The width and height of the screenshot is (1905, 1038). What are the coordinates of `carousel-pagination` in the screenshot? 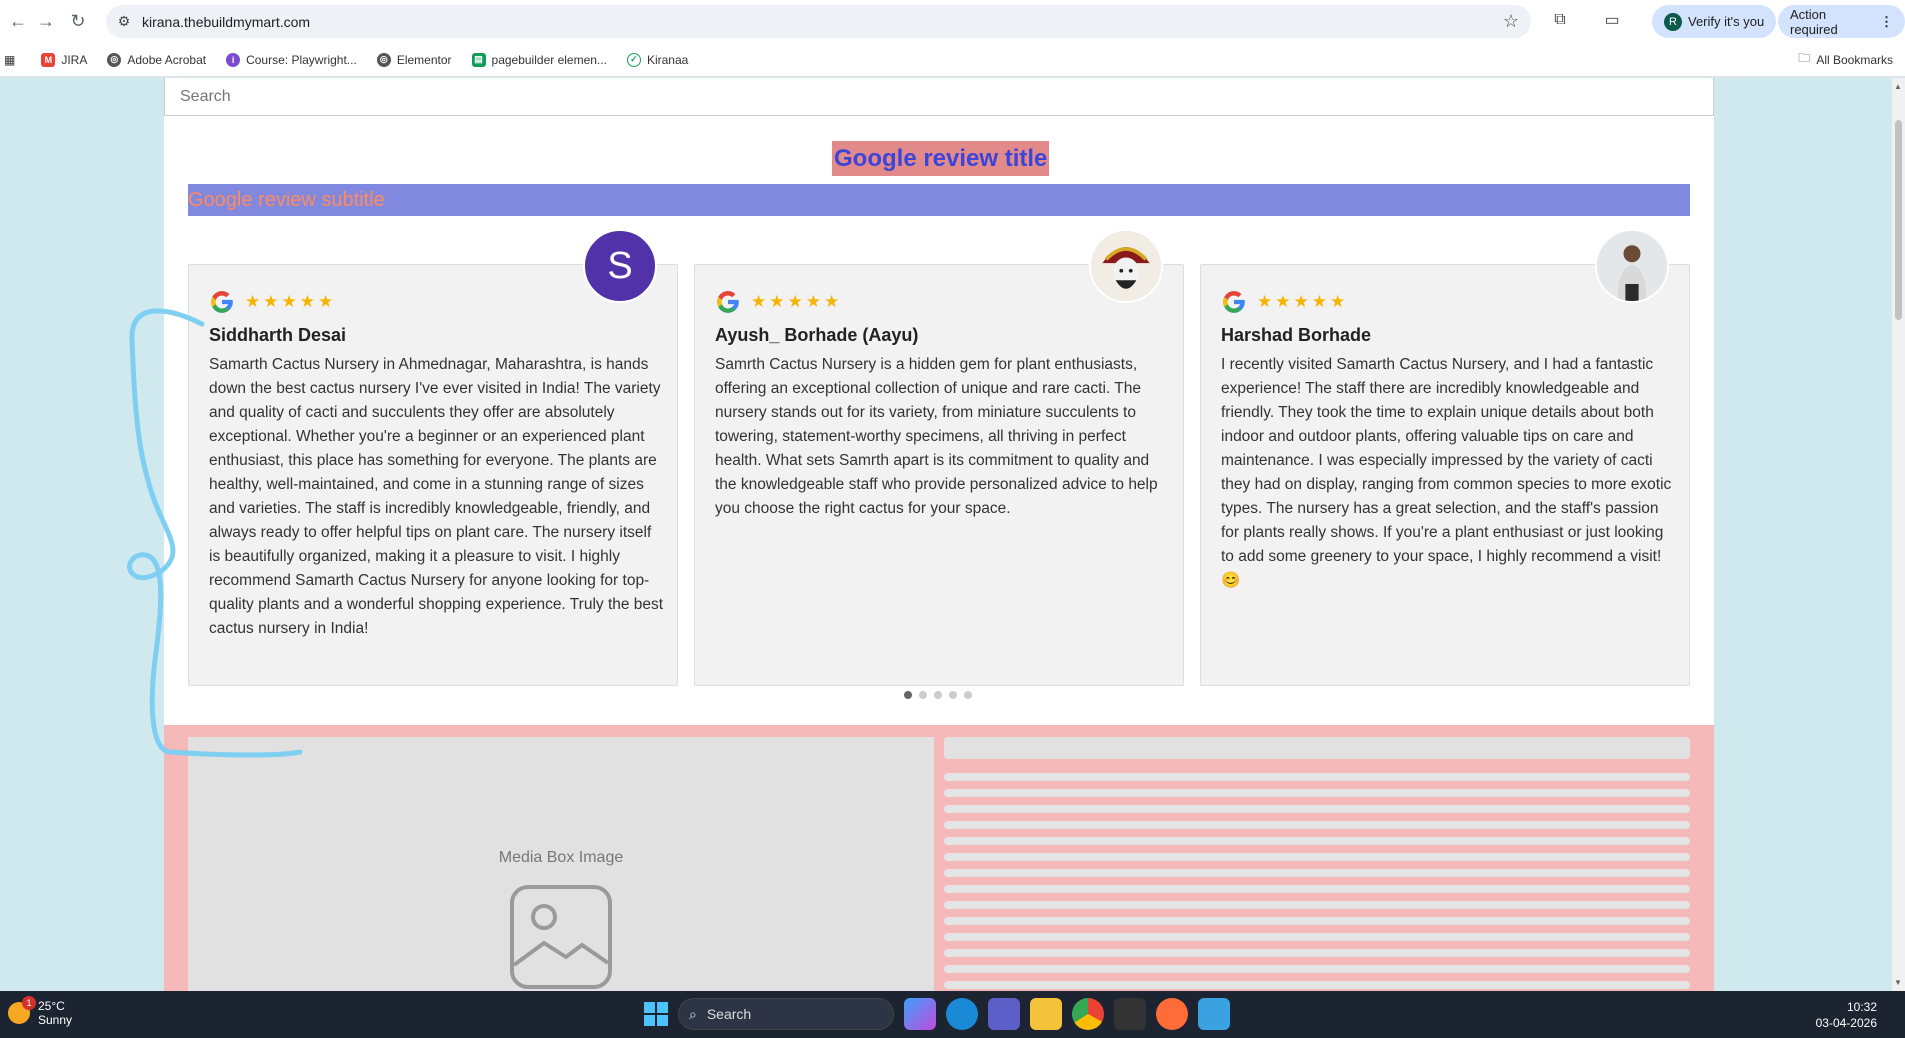 It's located at (938, 695).